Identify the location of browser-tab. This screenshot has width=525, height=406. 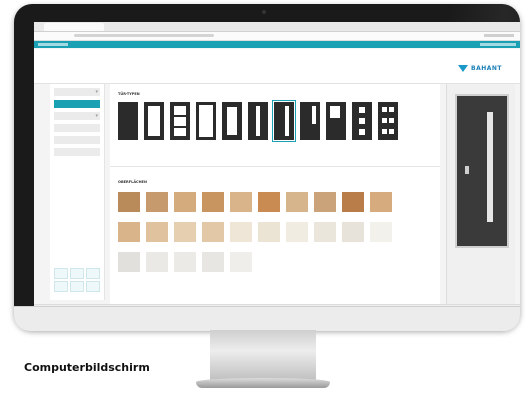
(74, 27).